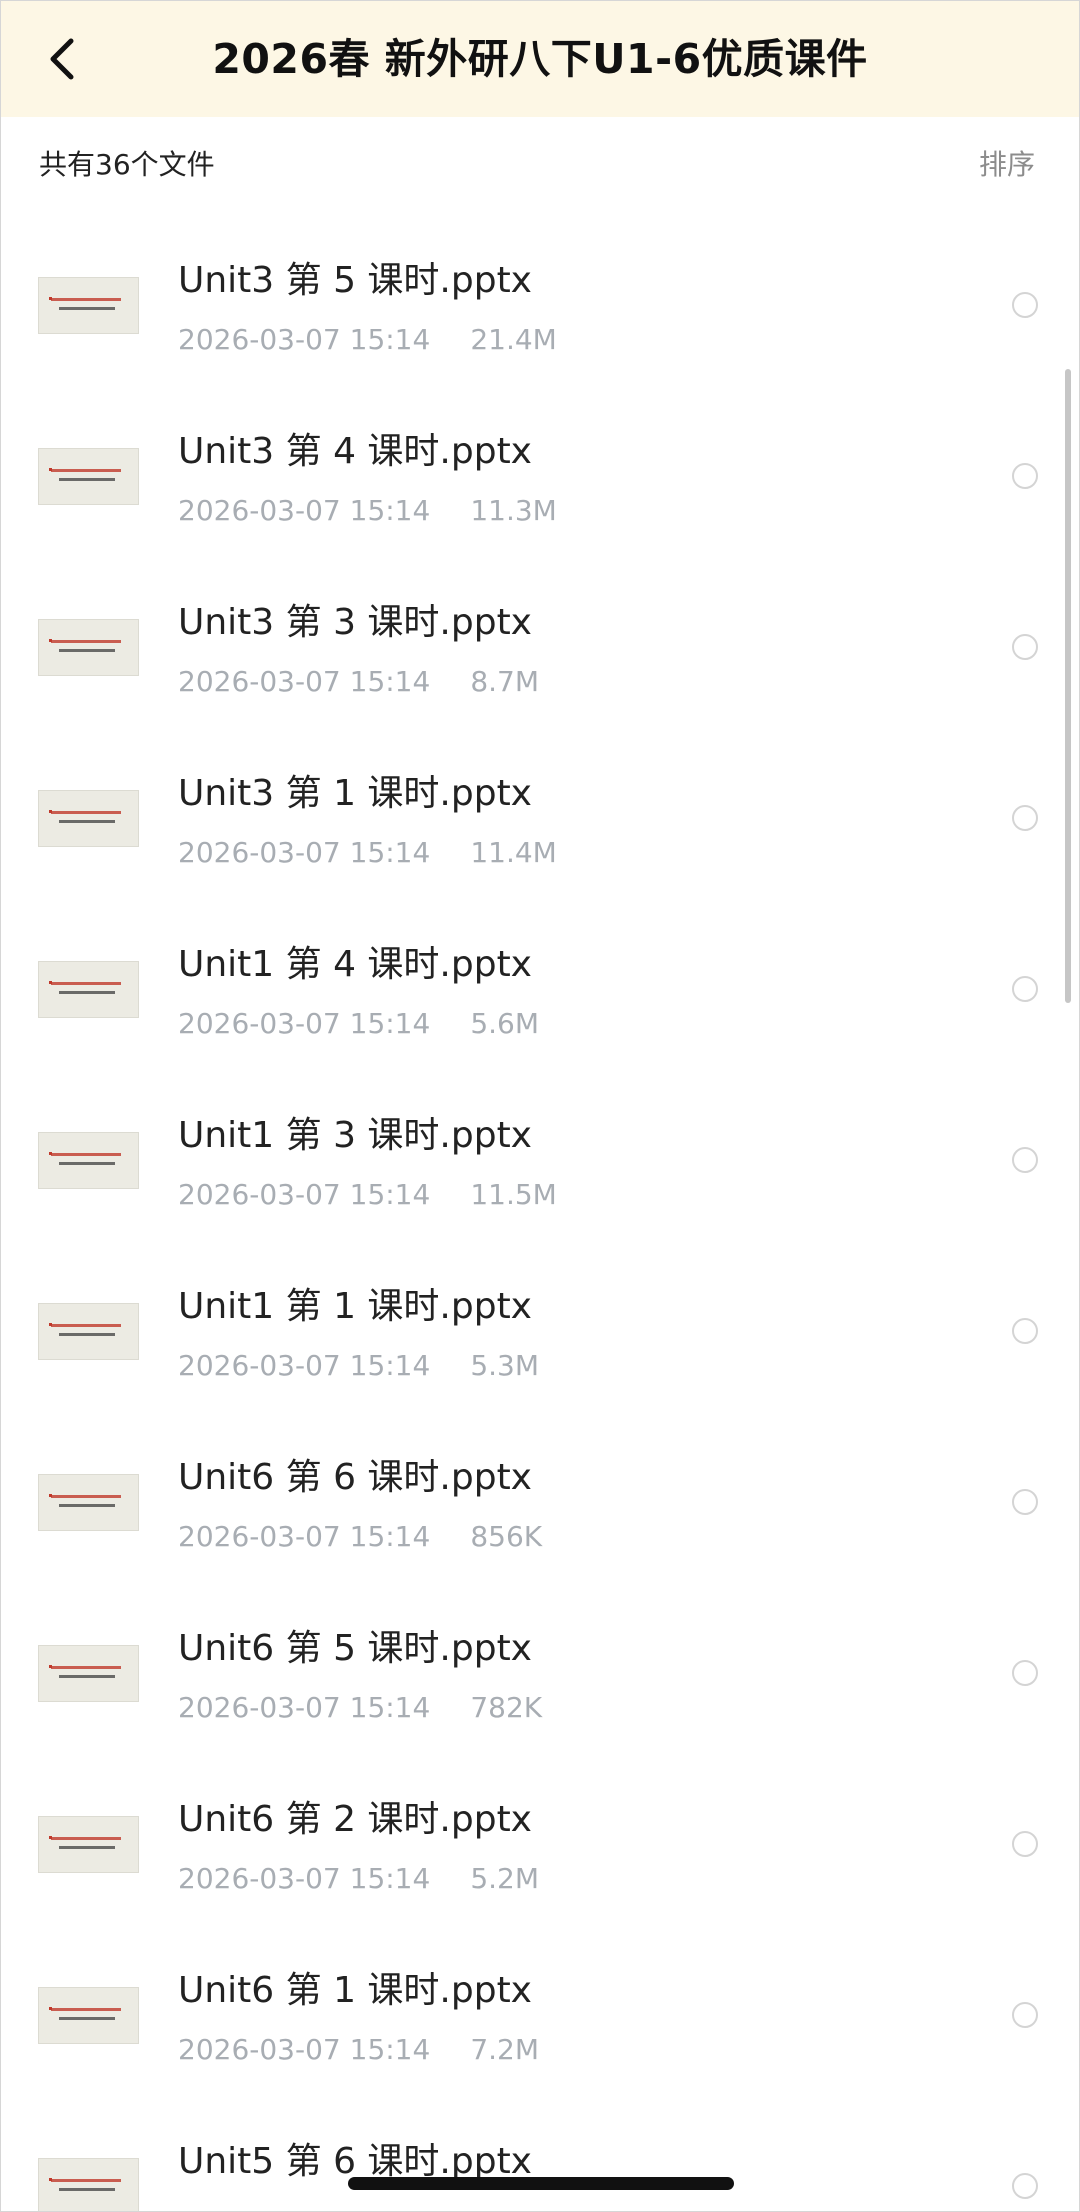 This screenshot has width=1080, height=2212. I want to click on file-size: 7.2M, so click(505, 2049).